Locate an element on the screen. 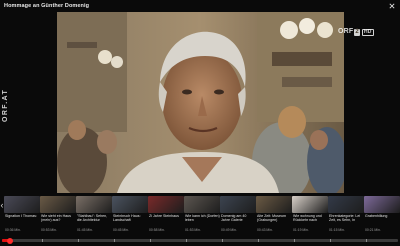 The width and height of the screenshot is (400, 246). playlist-item: Zi Jahre Steinhaus 00:58 Min. is located at coordinates (166, 216).